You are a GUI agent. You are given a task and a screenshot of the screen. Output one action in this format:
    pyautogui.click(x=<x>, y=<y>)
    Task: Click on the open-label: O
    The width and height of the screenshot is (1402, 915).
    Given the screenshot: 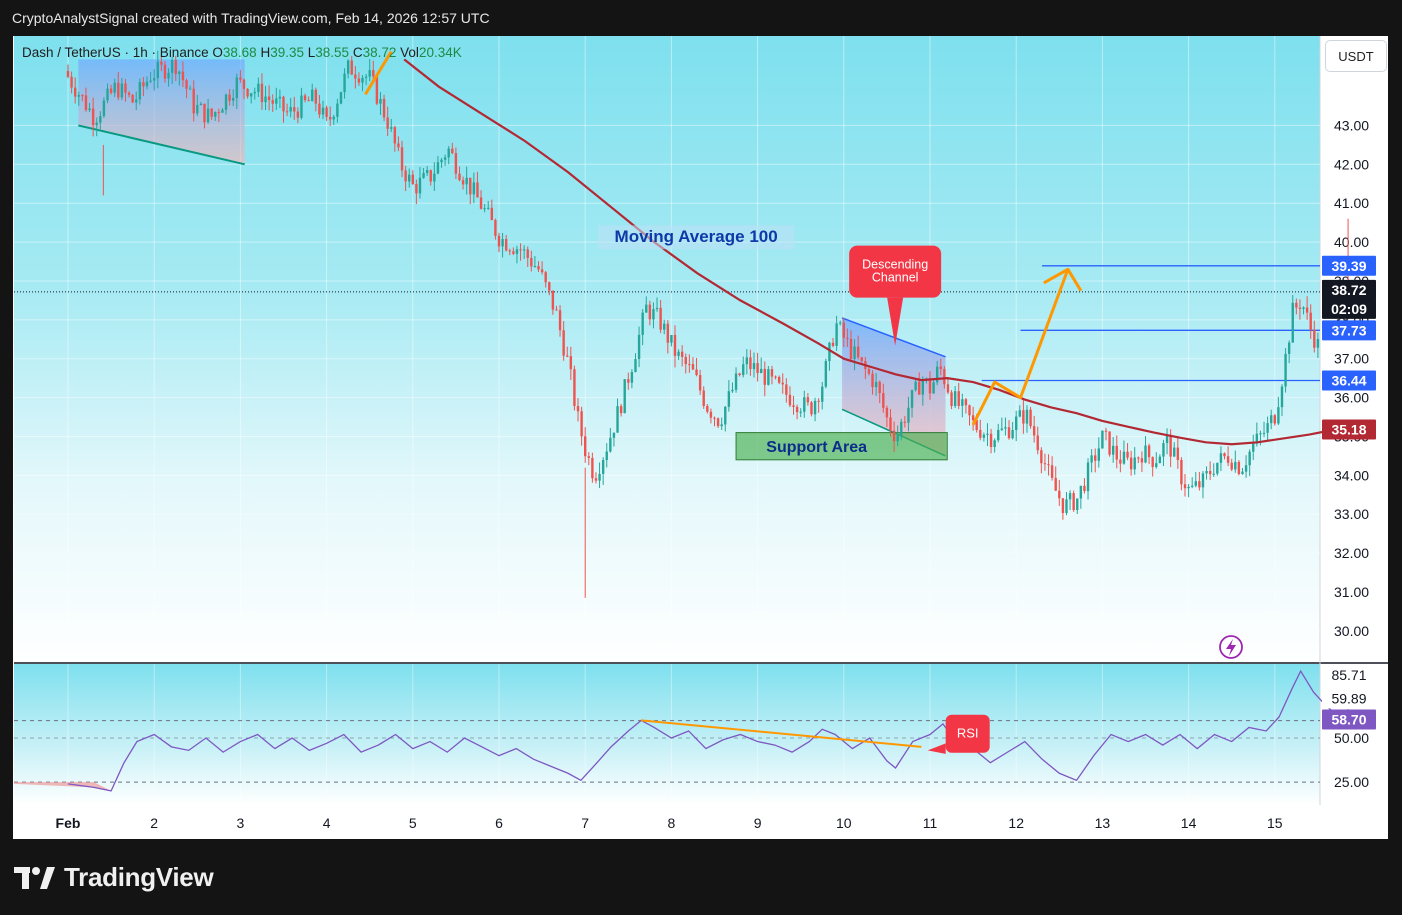 What is the action you would take?
    pyautogui.click(x=217, y=52)
    